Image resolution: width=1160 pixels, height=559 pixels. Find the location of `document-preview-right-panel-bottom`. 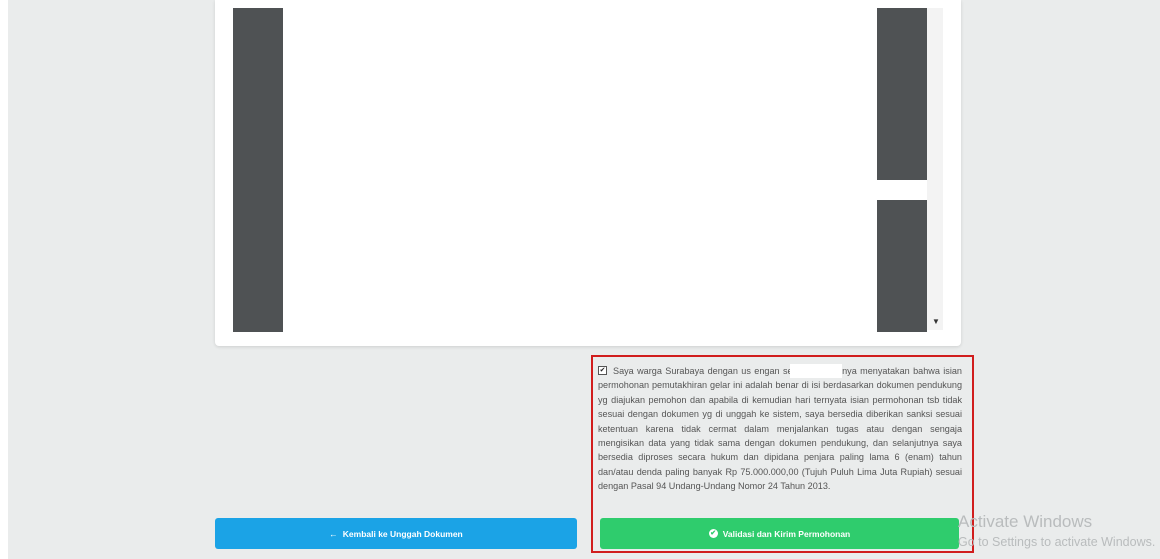

document-preview-right-panel-bottom is located at coordinates (902, 266).